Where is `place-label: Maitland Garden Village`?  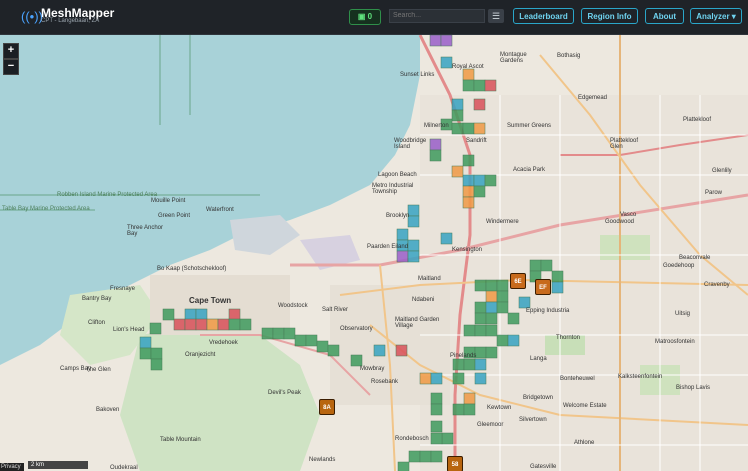 place-label: Maitland Garden Village is located at coordinates (417, 323).